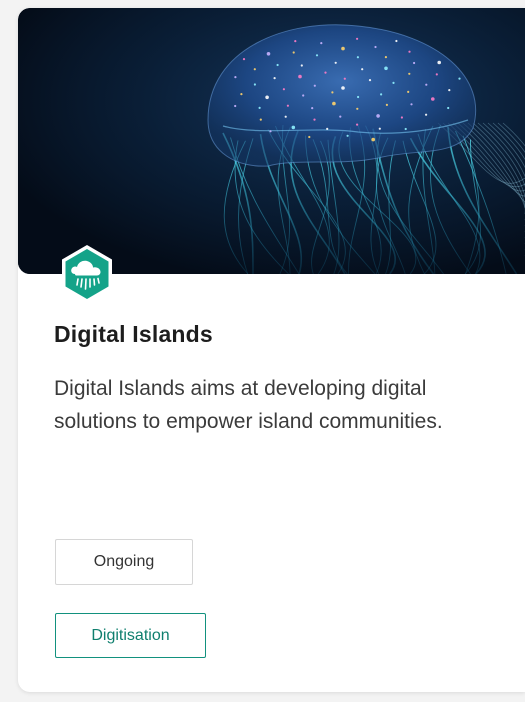 The image size is (525, 702). Describe the element at coordinates (130, 635) in the screenshot. I see `topic-tag: Digitisation` at that location.